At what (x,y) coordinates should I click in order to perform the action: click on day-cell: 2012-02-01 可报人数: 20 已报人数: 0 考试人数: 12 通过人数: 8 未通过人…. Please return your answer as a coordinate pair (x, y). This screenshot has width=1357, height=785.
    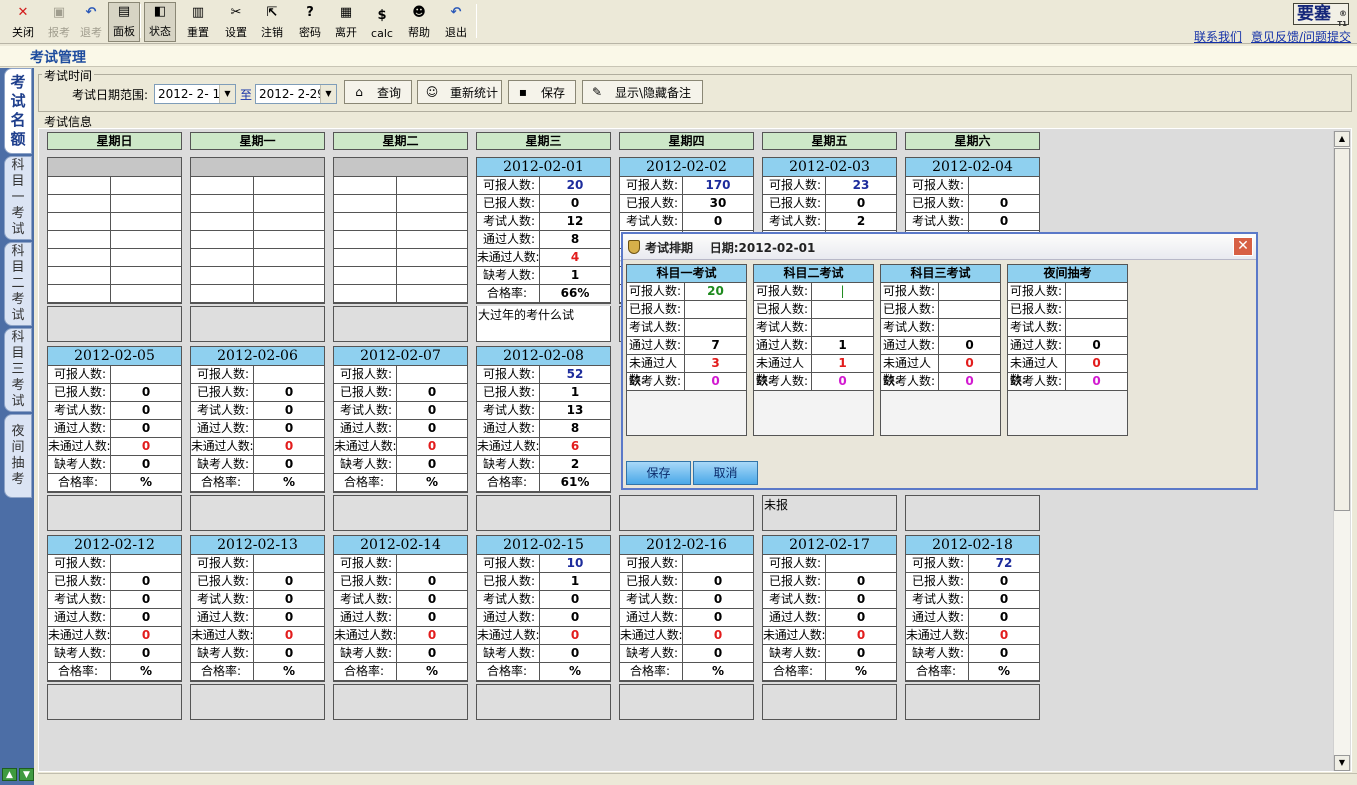
    Looking at the image, I should click on (543, 230).